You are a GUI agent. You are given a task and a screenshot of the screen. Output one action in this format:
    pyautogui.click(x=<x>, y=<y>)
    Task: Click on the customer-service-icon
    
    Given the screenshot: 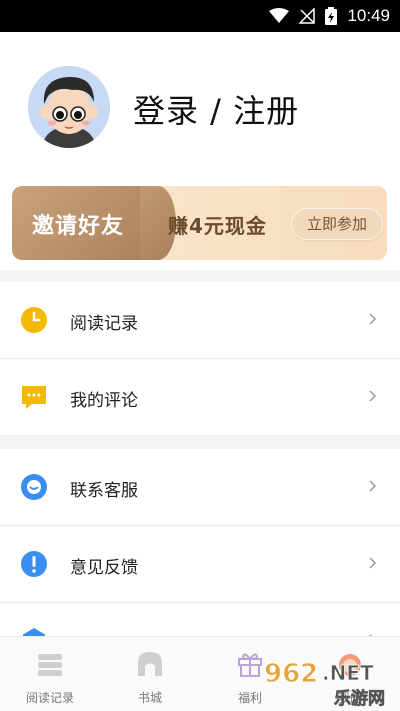 What is the action you would take?
    pyautogui.click(x=34, y=487)
    